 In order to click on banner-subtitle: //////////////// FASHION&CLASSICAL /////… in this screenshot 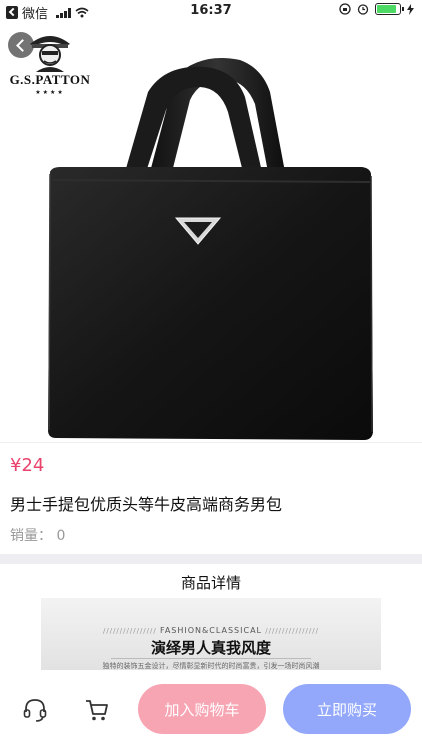, I will do `click(211, 630)`.